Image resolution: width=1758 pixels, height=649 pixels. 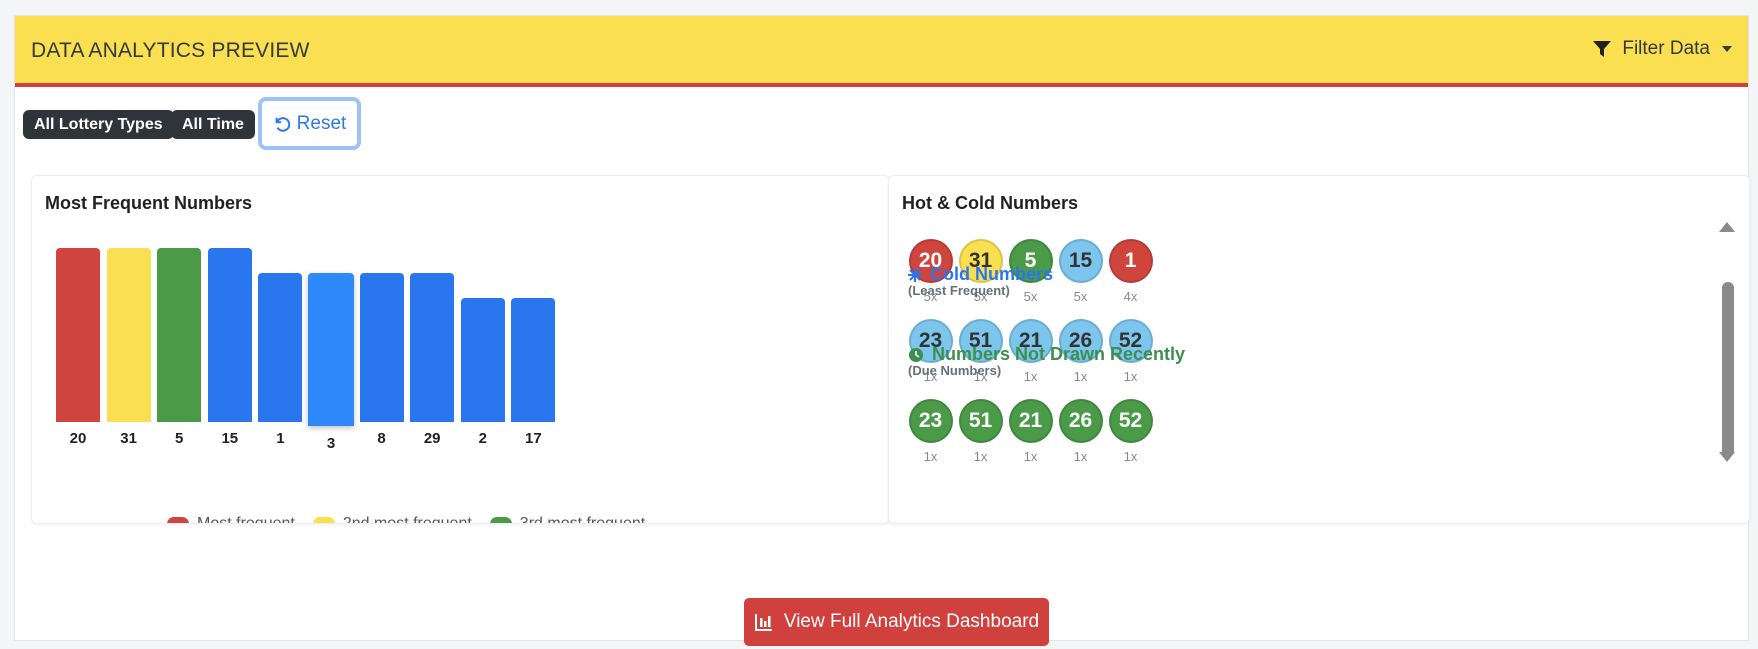 I want to click on legend-label: 2nd most frequent, so click(x=407, y=519).